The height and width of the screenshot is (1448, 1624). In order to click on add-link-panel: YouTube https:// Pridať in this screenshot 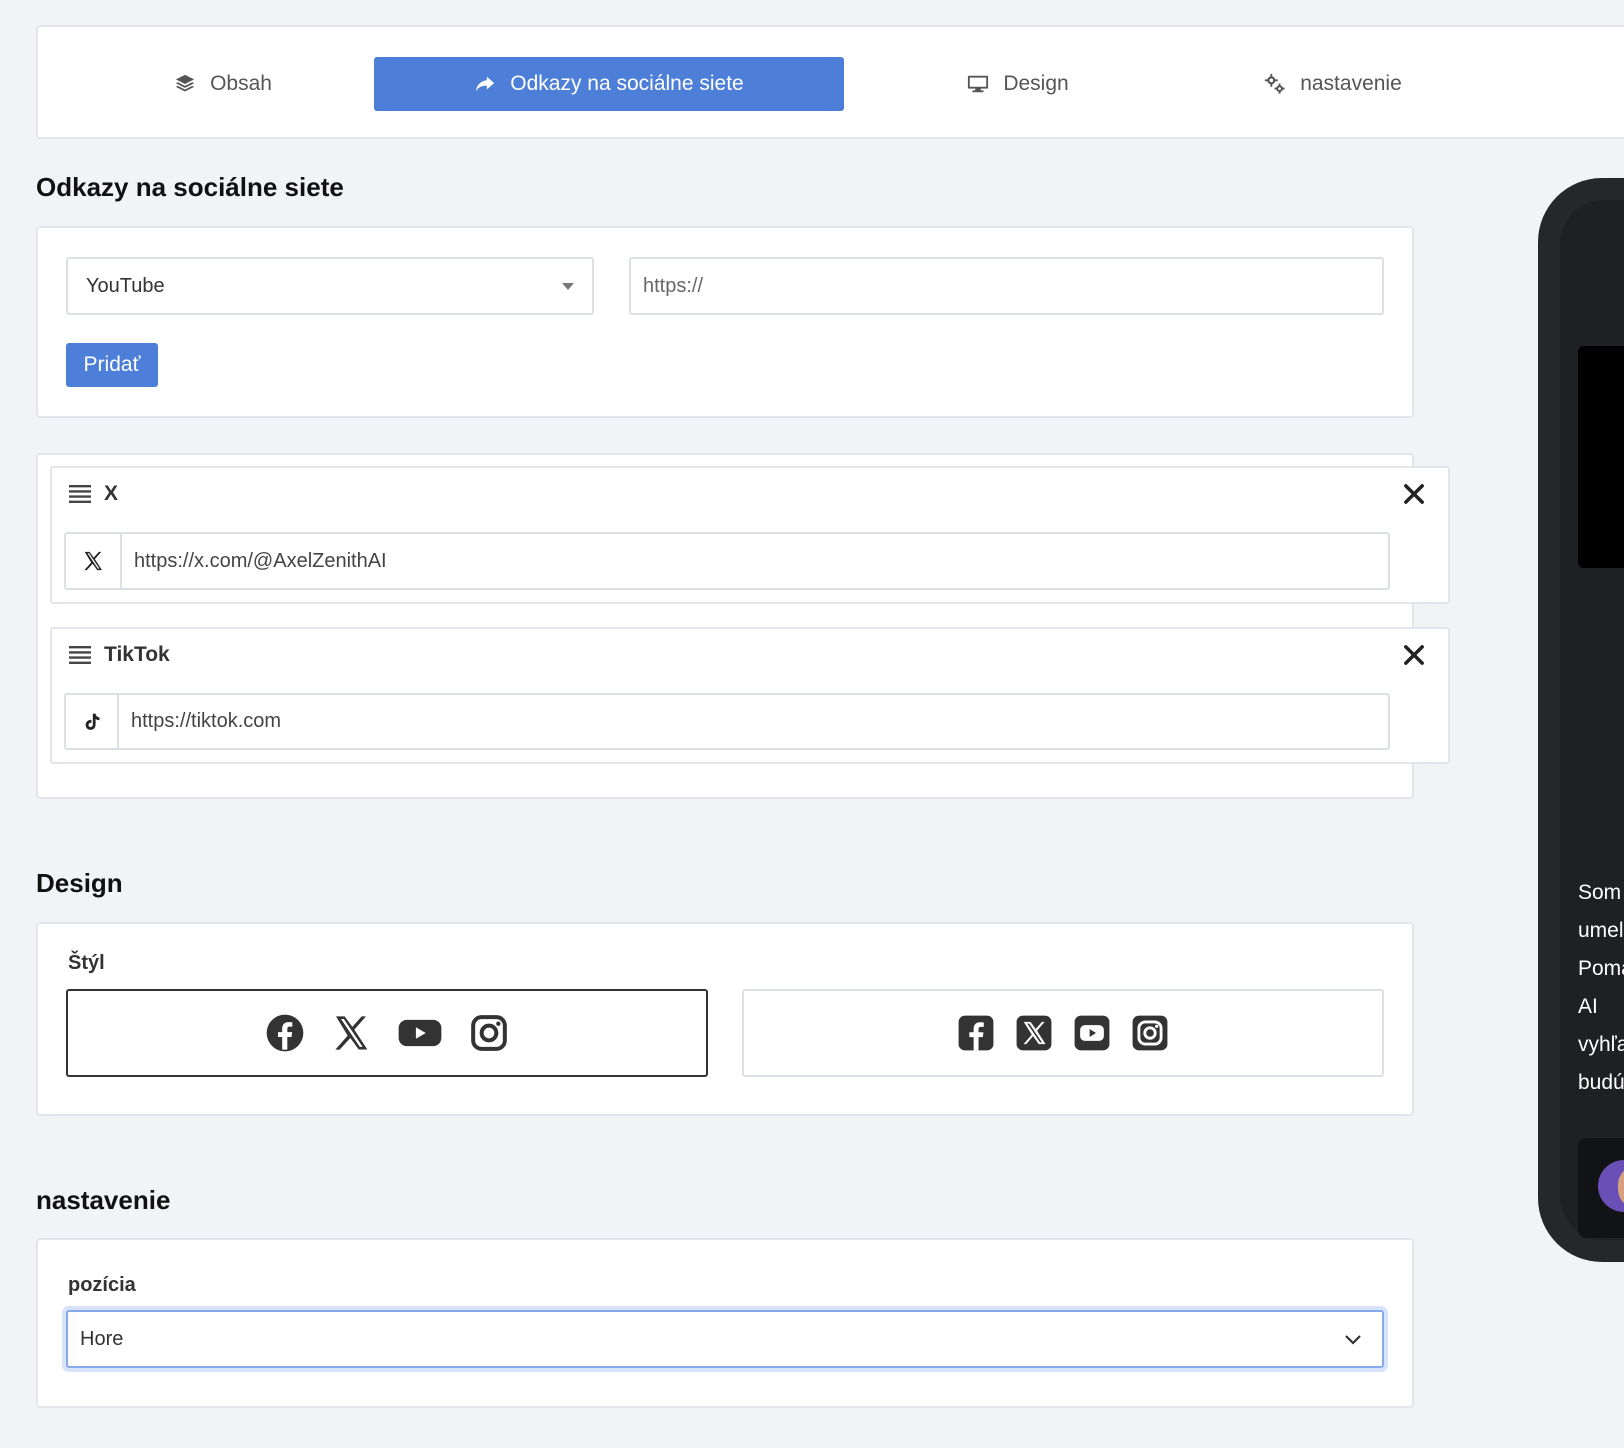, I will do `click(725, 322)`.